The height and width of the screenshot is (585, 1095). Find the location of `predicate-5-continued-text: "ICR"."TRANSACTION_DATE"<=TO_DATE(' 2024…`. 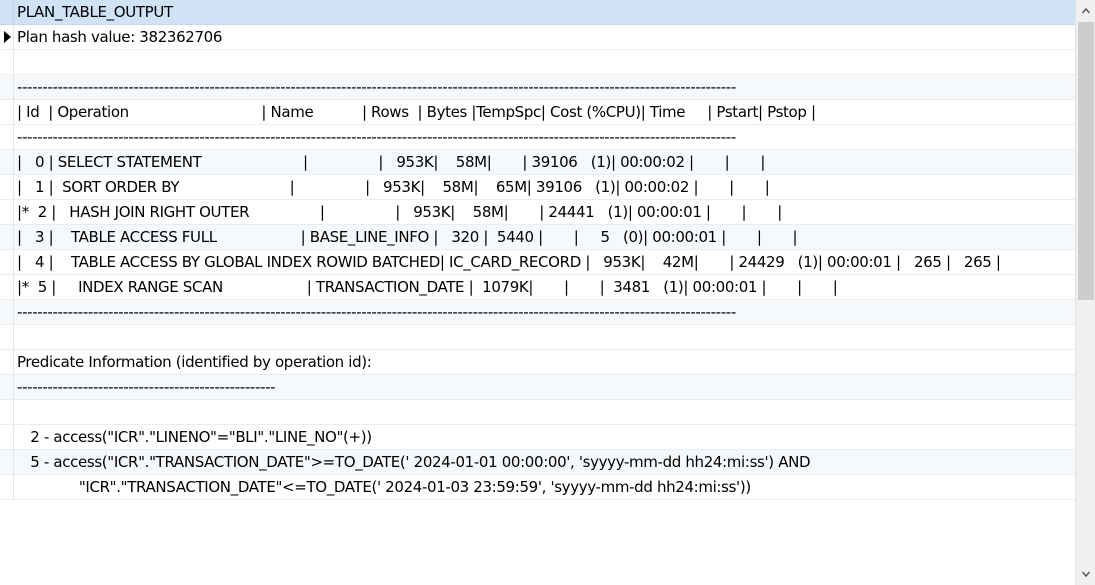

predicate-5-continued-text: "ICR"."TRANSACTION_DATE"<=TO_DATE(' 2024… is located at coordinates (384, 487).